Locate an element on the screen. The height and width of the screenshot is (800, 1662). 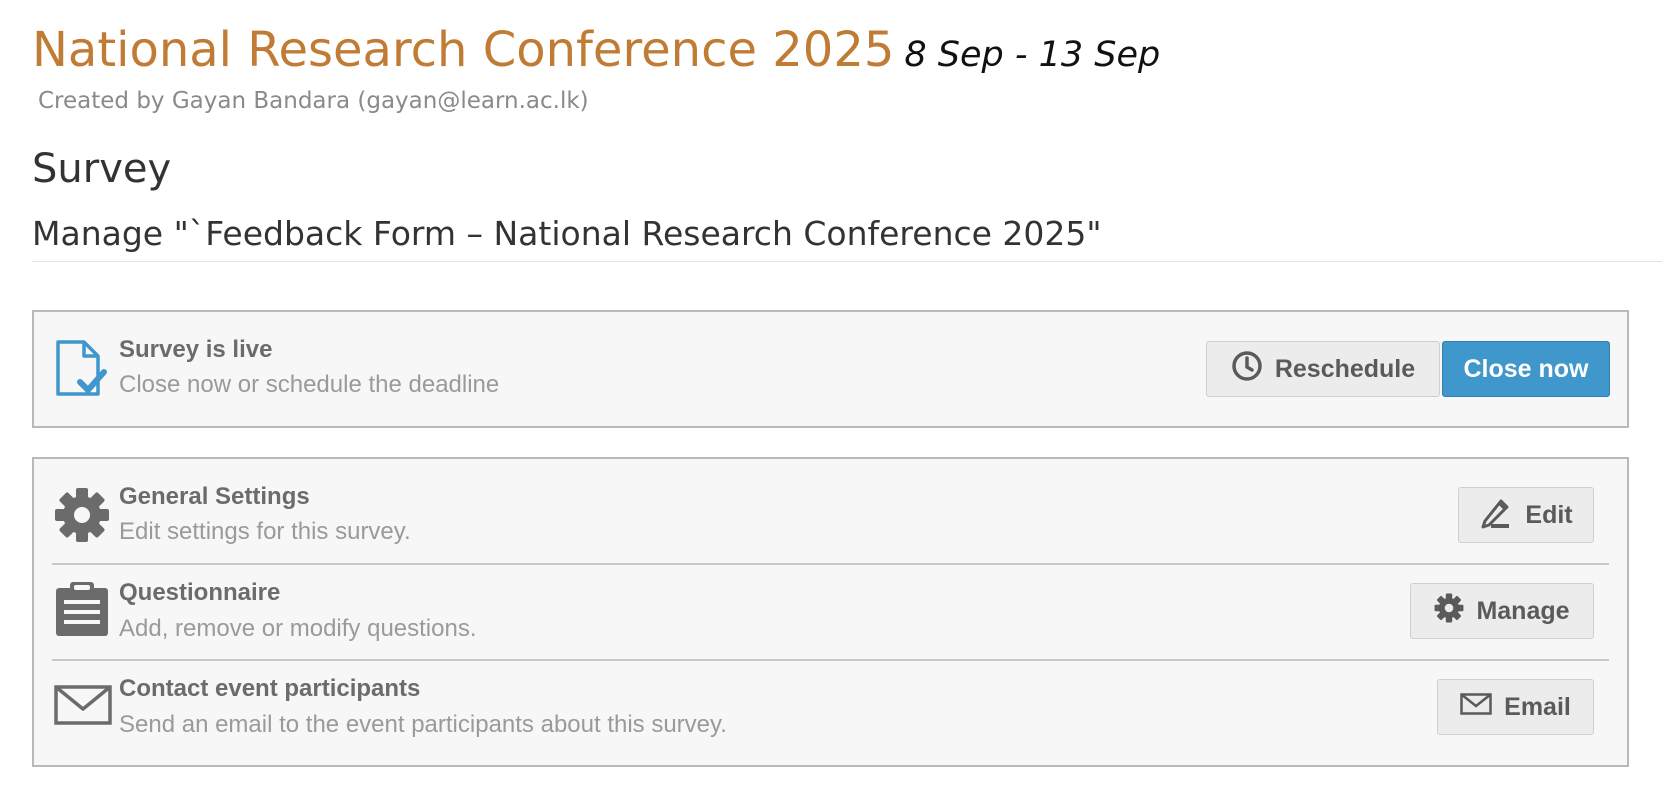
clipboard-icon is located at coordinates (83, 609).